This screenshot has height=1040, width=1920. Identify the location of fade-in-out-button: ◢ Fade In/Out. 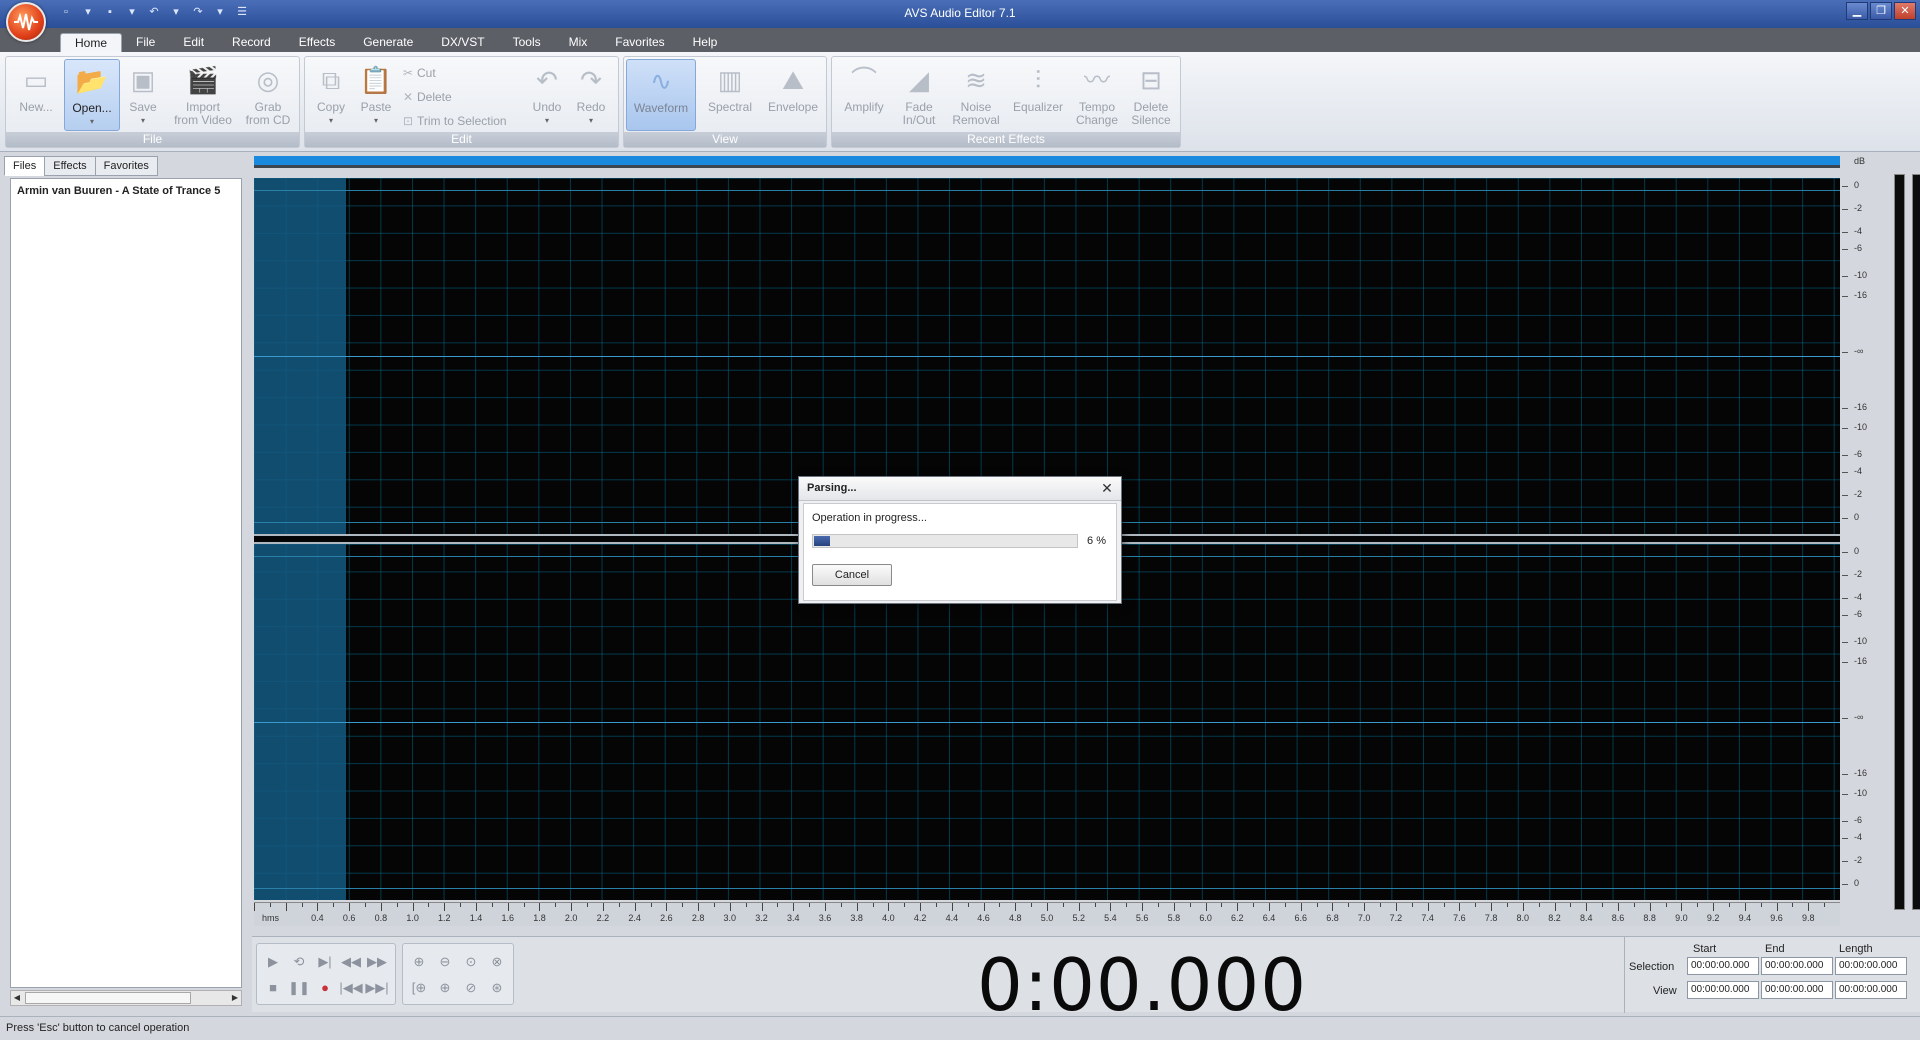
(919, 95).